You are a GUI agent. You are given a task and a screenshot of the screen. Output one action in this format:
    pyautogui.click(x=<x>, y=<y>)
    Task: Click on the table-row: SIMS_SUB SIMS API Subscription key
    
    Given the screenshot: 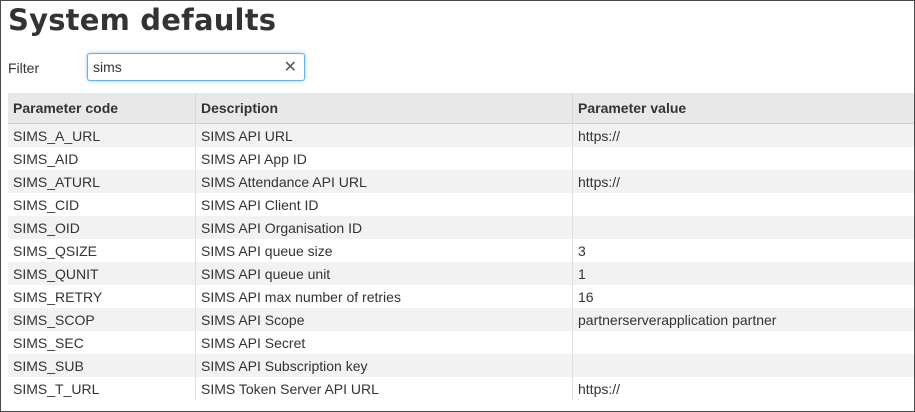 What is the action you would take?
    pyautogui.click(x=461, y=365)
    